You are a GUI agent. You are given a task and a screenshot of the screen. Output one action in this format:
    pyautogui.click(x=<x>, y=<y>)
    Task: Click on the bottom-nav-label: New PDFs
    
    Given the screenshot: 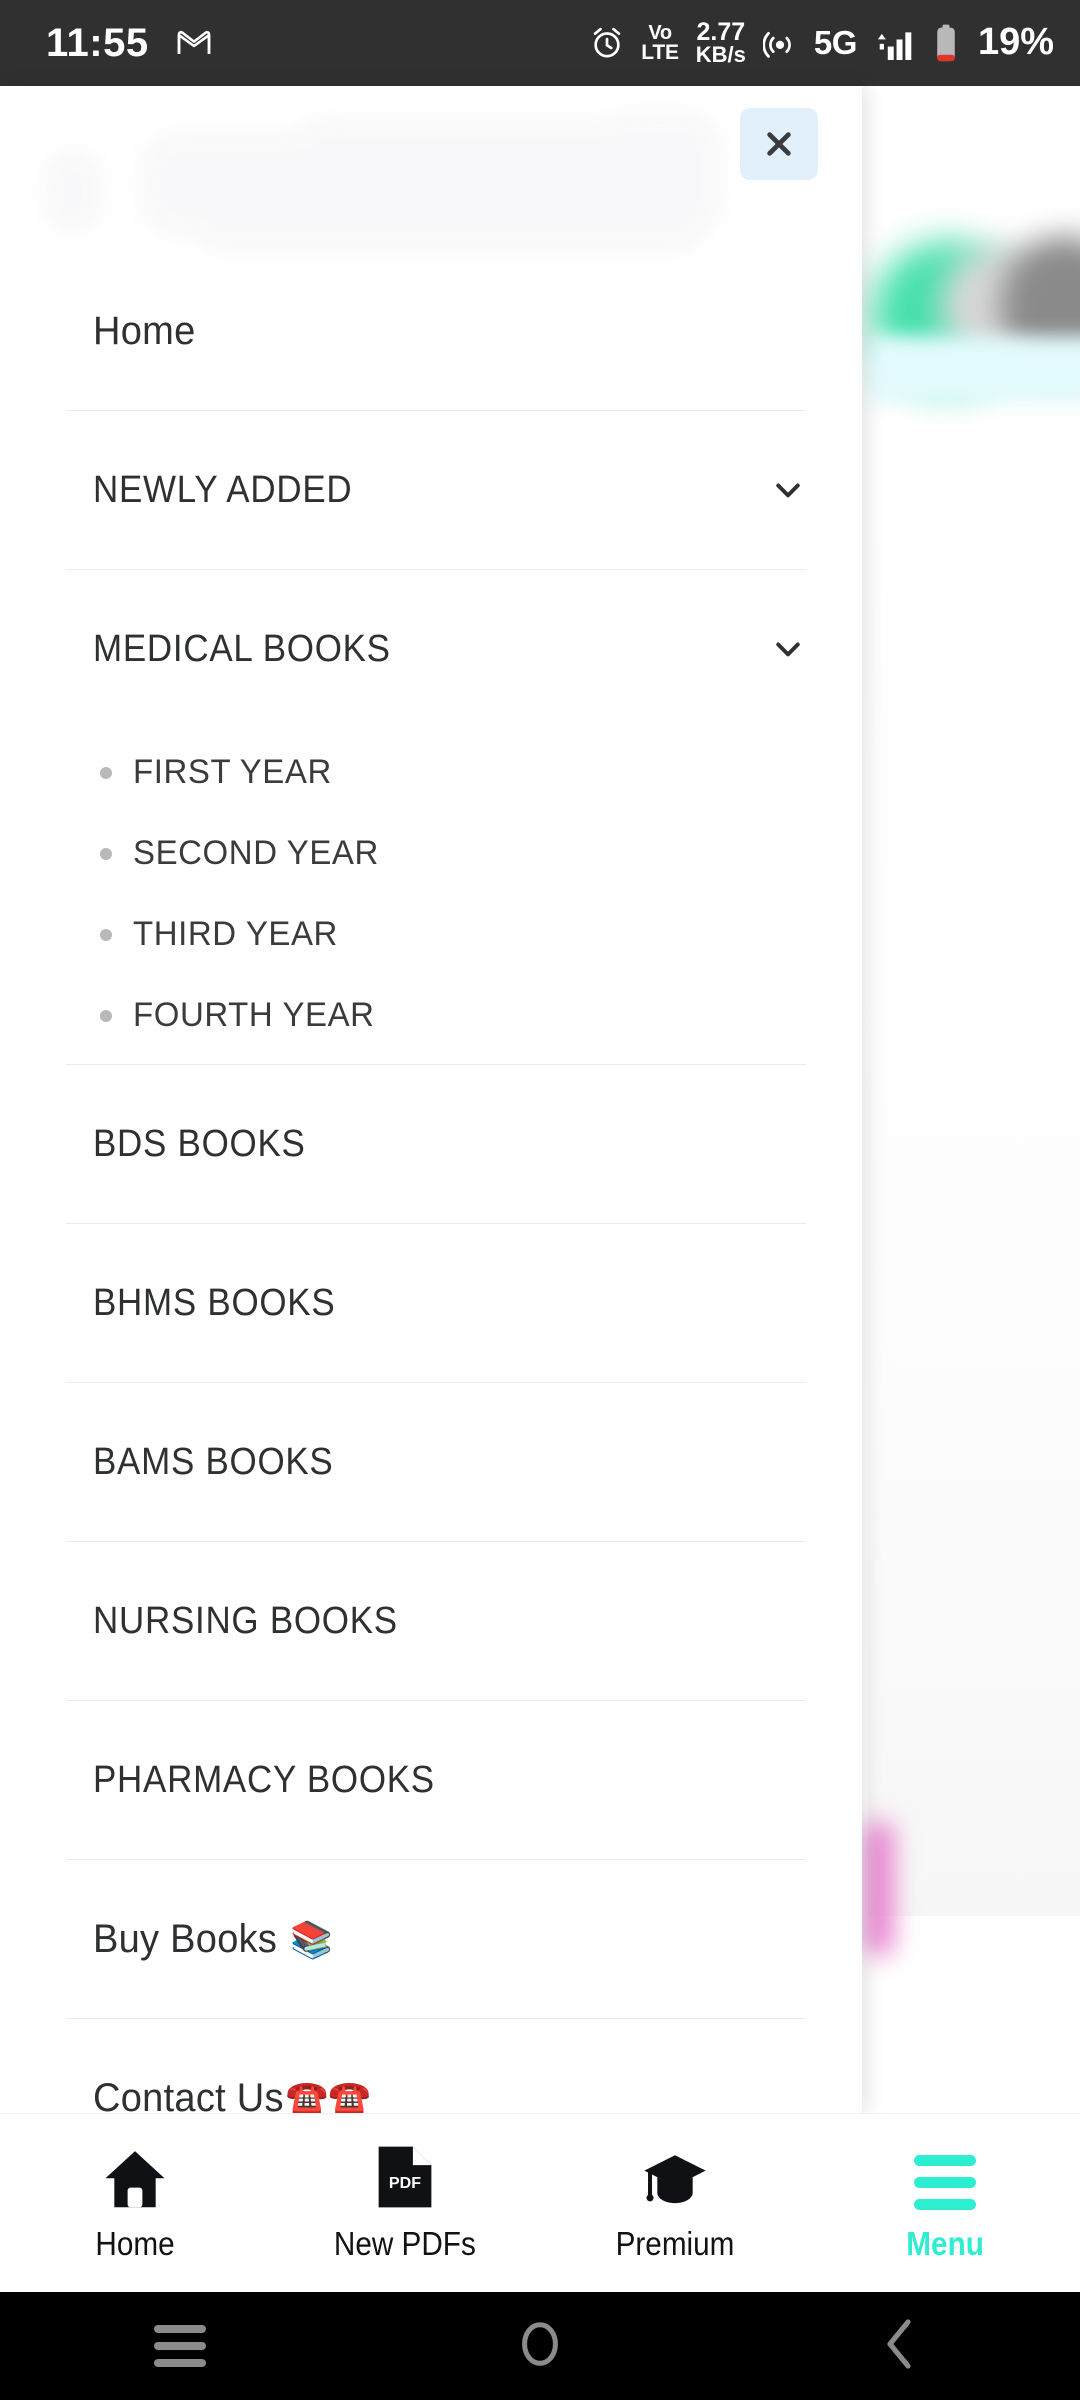 What is the action you would take?
    pyautogui.click(x=405, y=2243)
    